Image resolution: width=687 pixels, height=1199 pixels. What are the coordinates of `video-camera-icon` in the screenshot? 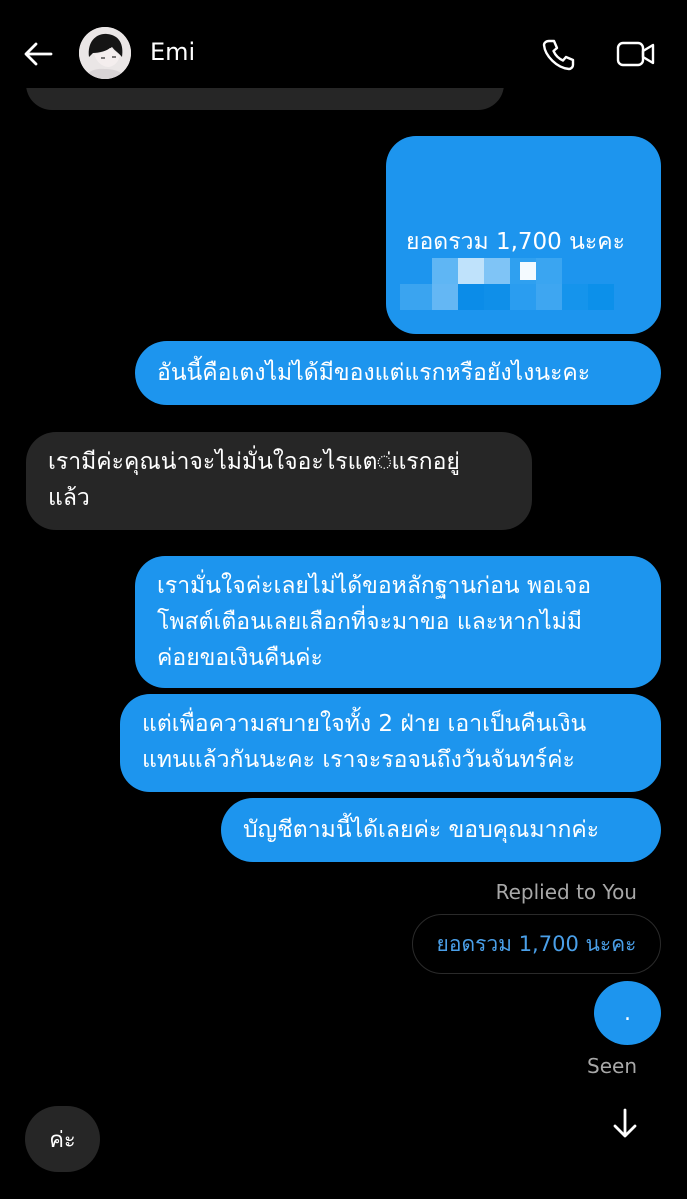 It's located at (635, 54).